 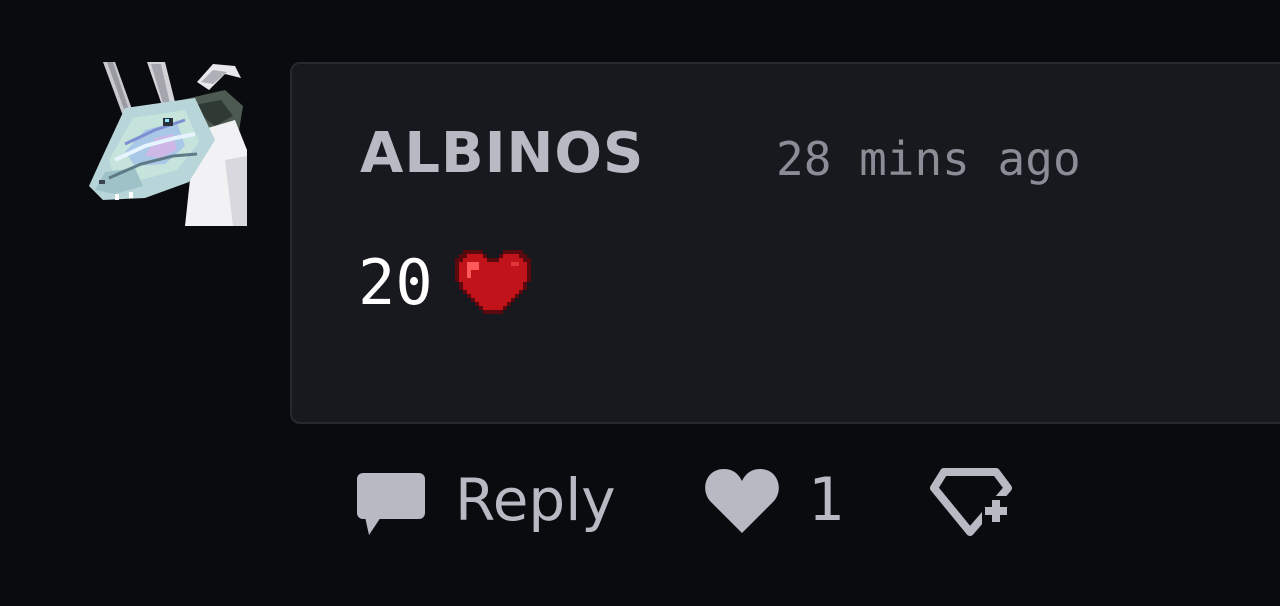 What do you see at coordinates (444, 283) in the screenshot?
I see `comment-body: 20` at bounding box center [444, 283].